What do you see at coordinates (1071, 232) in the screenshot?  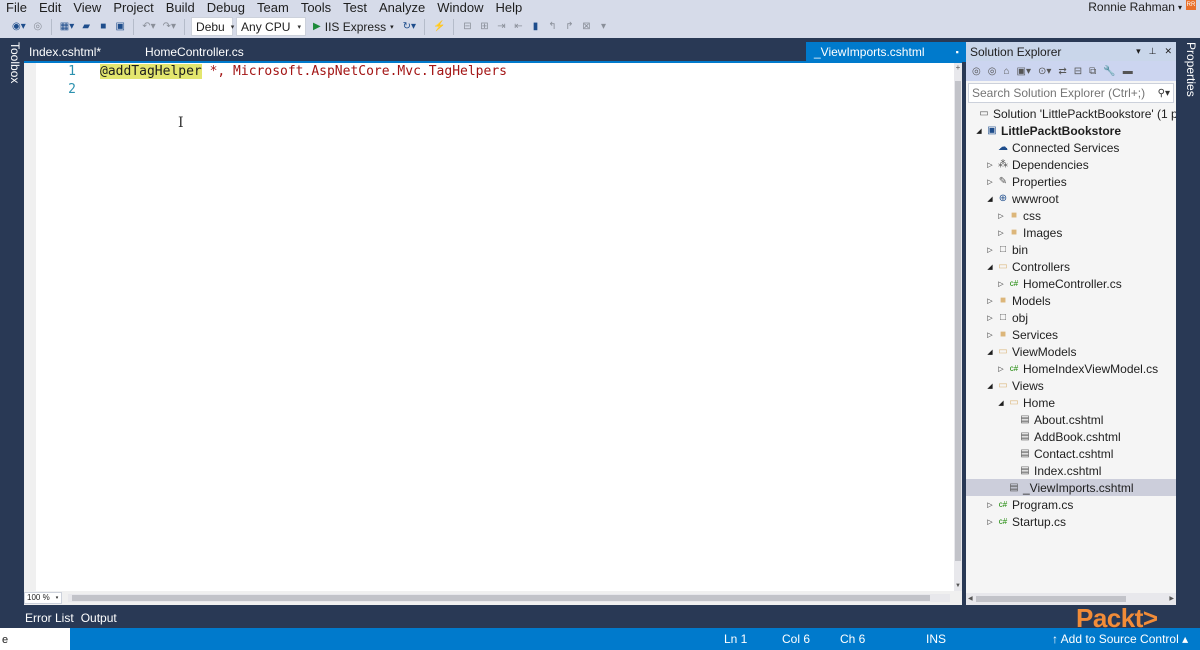 I see `tree-item: ▷ ■ Images` at bounding box center [1071, 232].